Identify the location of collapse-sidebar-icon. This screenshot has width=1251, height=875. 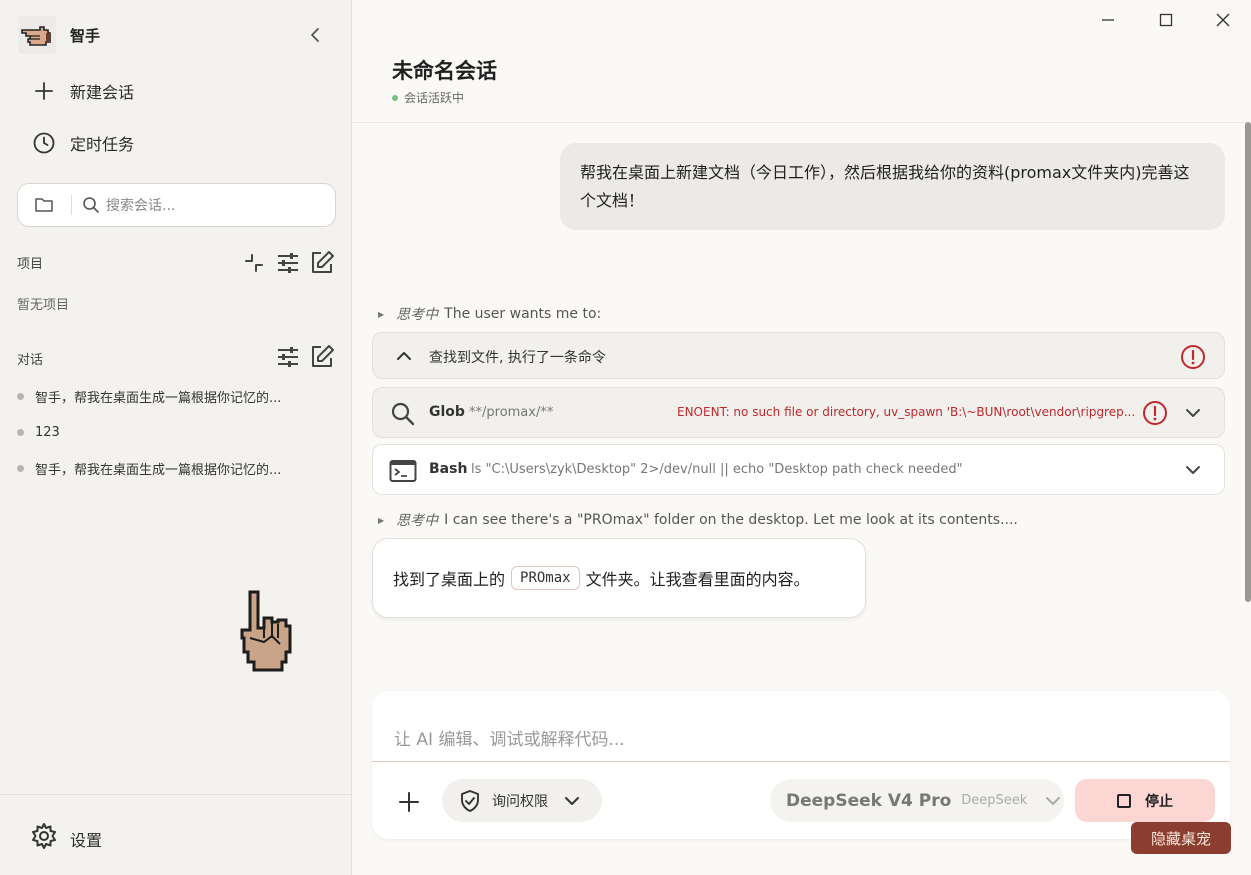
(315, 35).